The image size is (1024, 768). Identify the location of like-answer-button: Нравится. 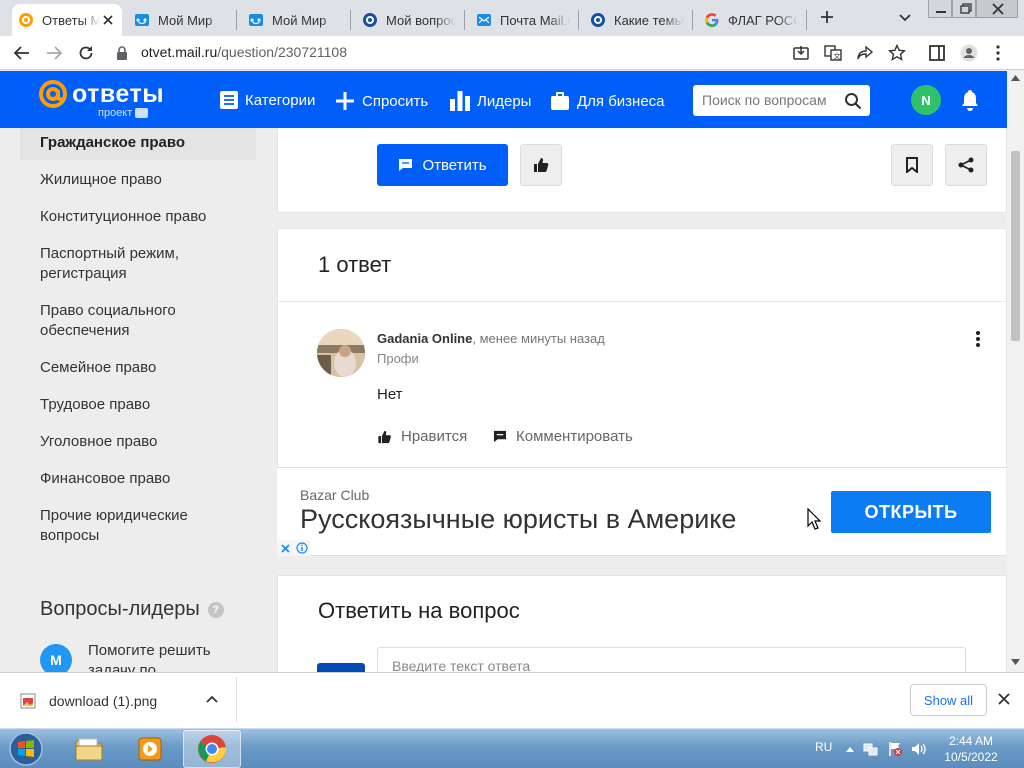
(422, 436).